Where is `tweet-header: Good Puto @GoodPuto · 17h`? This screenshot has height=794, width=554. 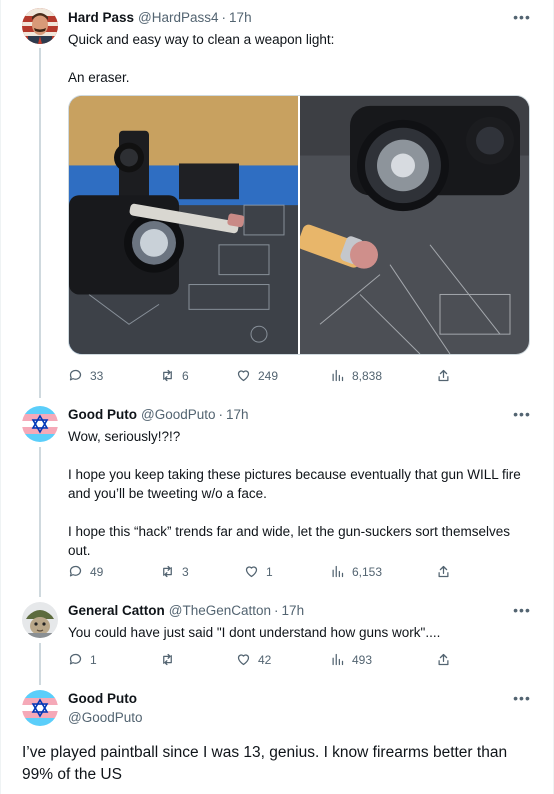
tweet-header: Good Puto @GoodPuto · 17h is located at coordinates (158, 414).